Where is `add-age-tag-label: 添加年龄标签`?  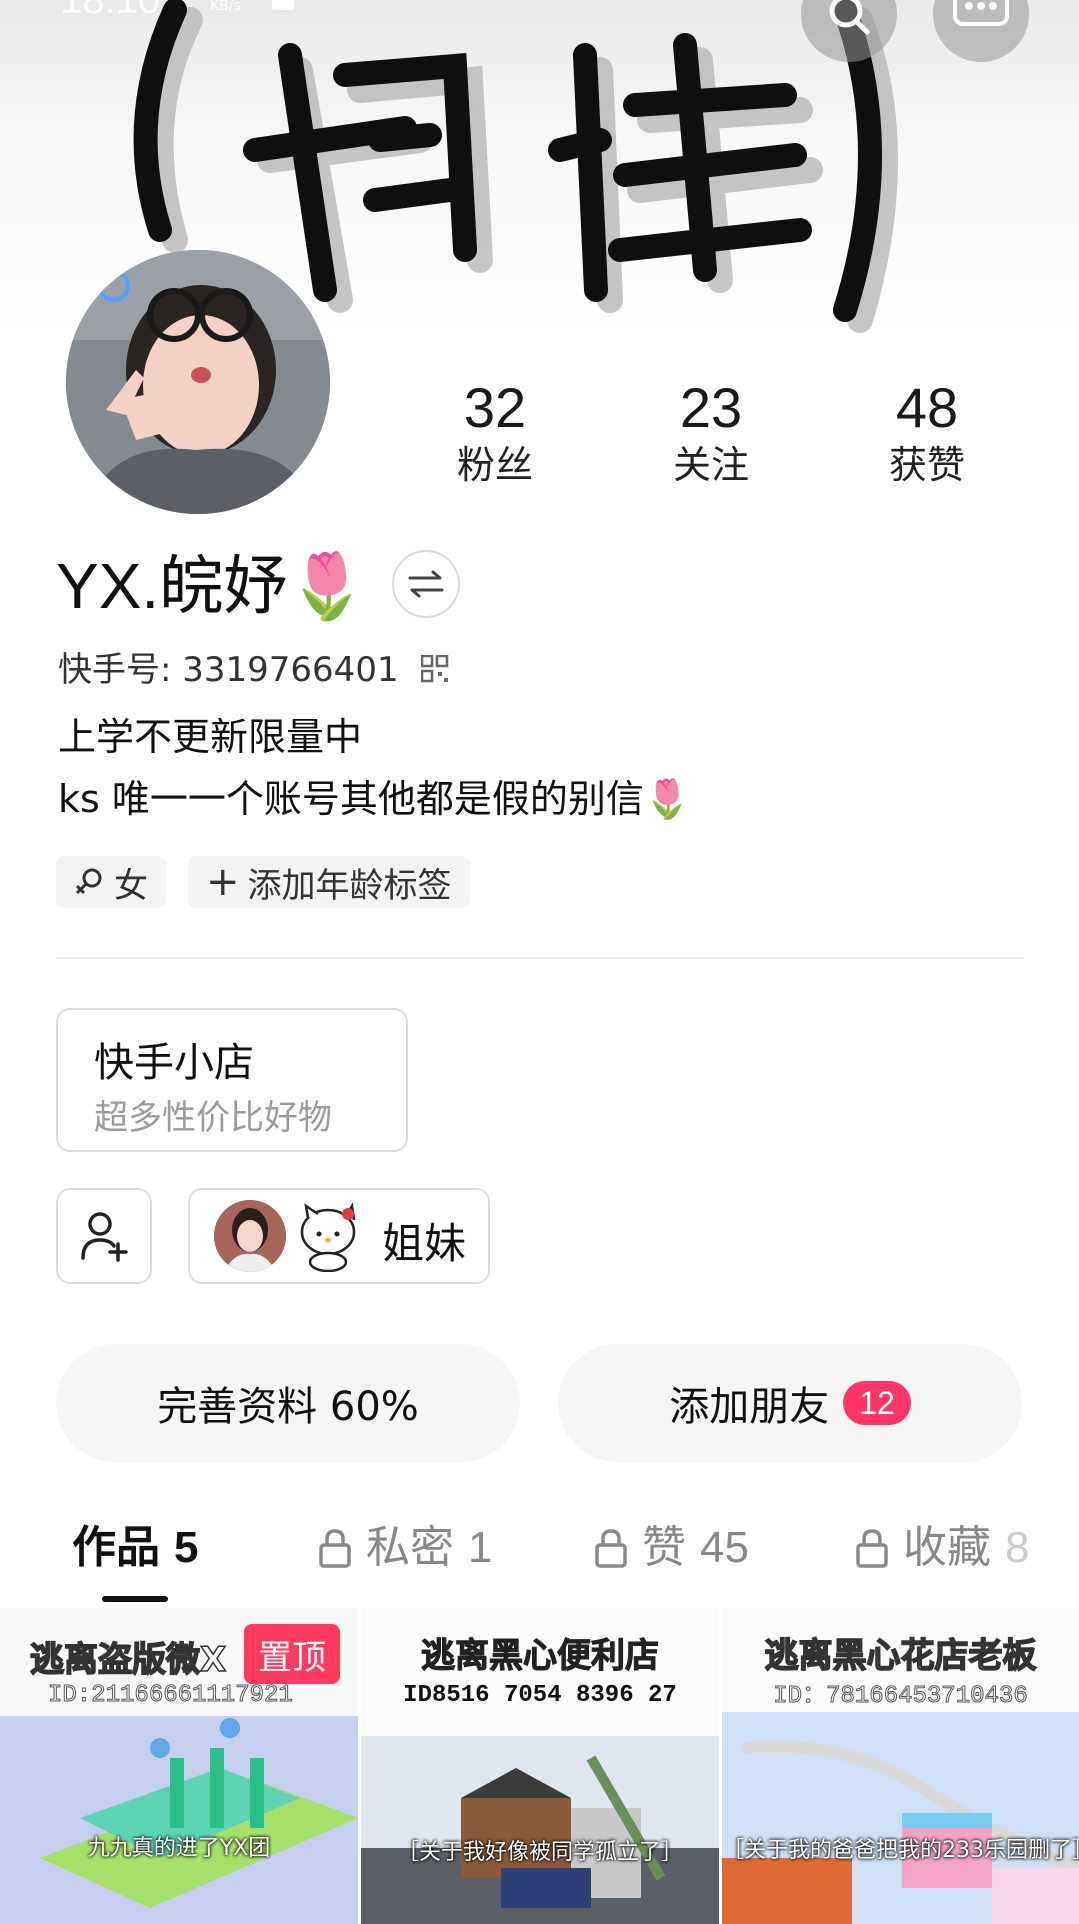 add-age-tag-label: 添加年龄标签 is located at coordinates (349, 885).